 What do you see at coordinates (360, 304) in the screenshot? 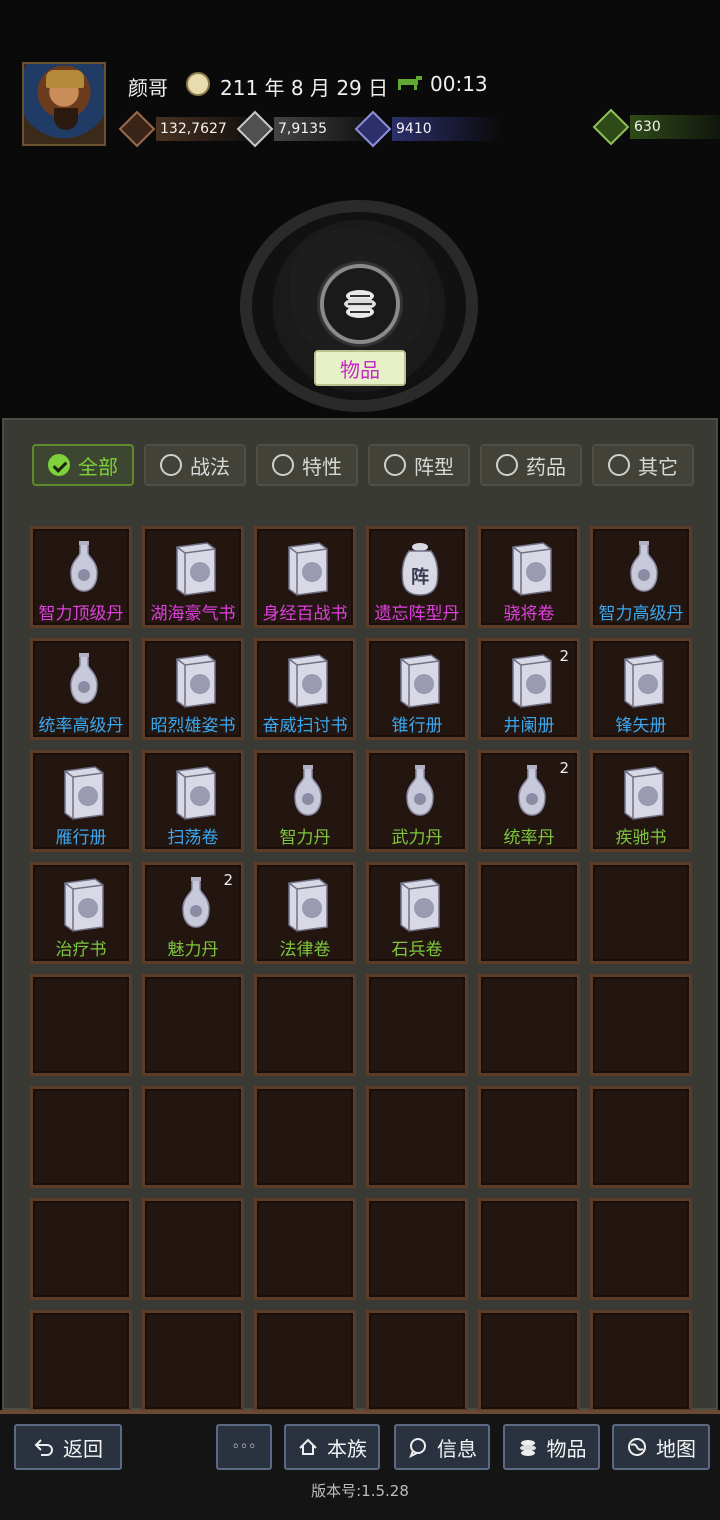
I see `scrolls-icon` at bounding box center [360, 304].